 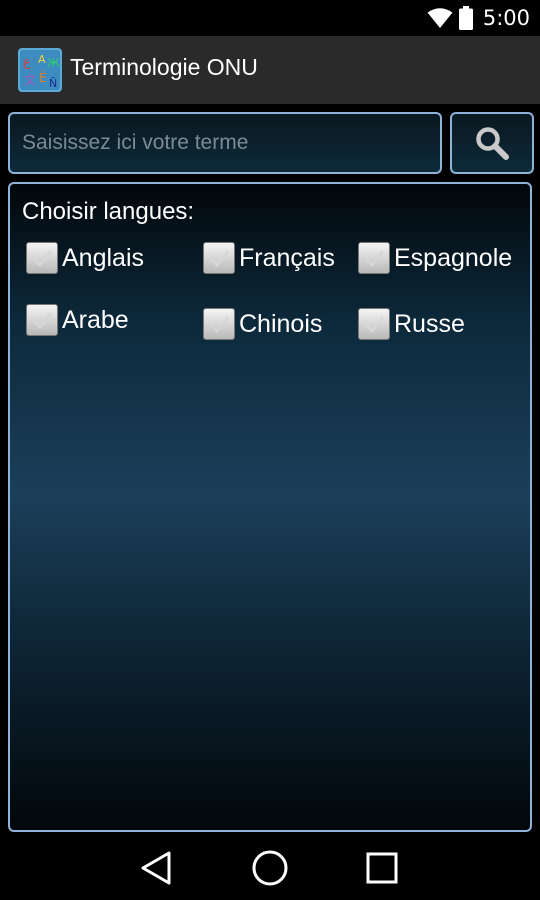 What do you see at coordinates (270, 70) in the screenshot?
I see `action-bar: ع A Ж 文 É Ñ Terminologie ONU` at bounding box center [270, 70].